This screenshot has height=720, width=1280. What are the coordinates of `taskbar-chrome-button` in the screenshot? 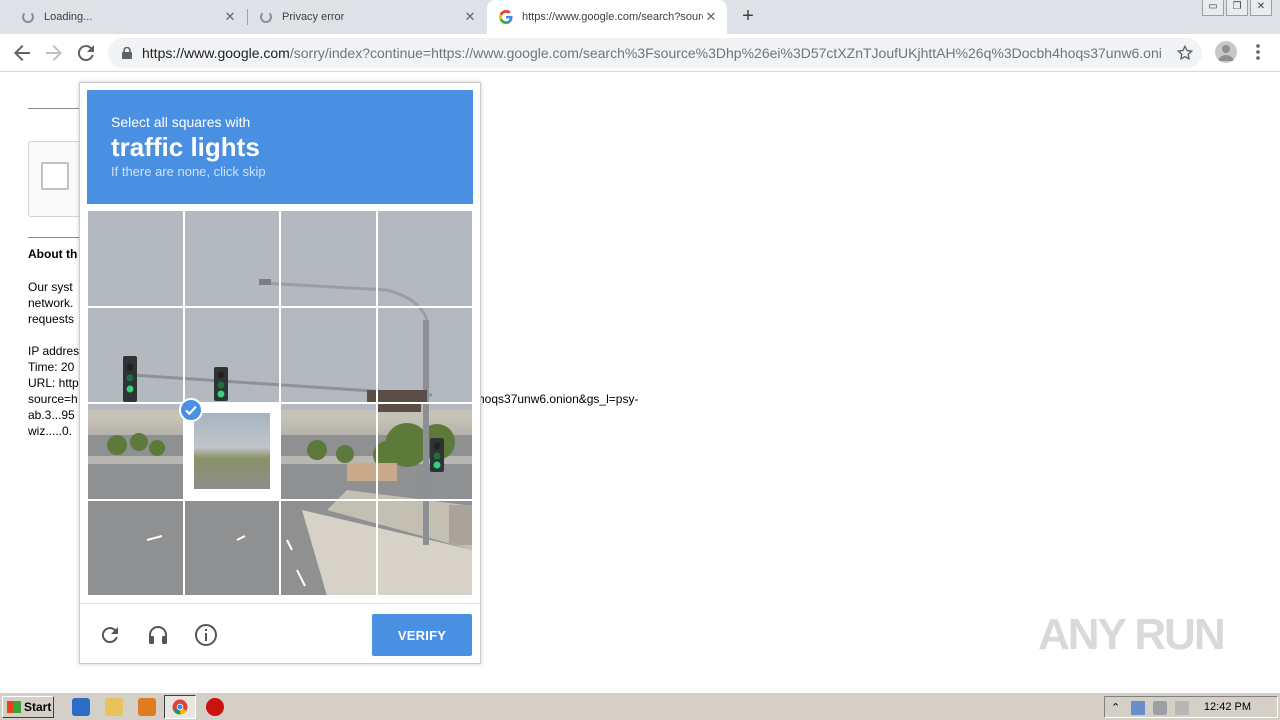 It's located at (180, 707).